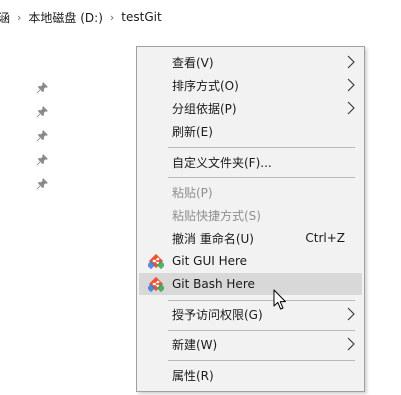  What do you see at coordinates (192, 131) in the screenshot?
I see `menu-item-label: 刷新(E)` at bounding box center [192, 131].